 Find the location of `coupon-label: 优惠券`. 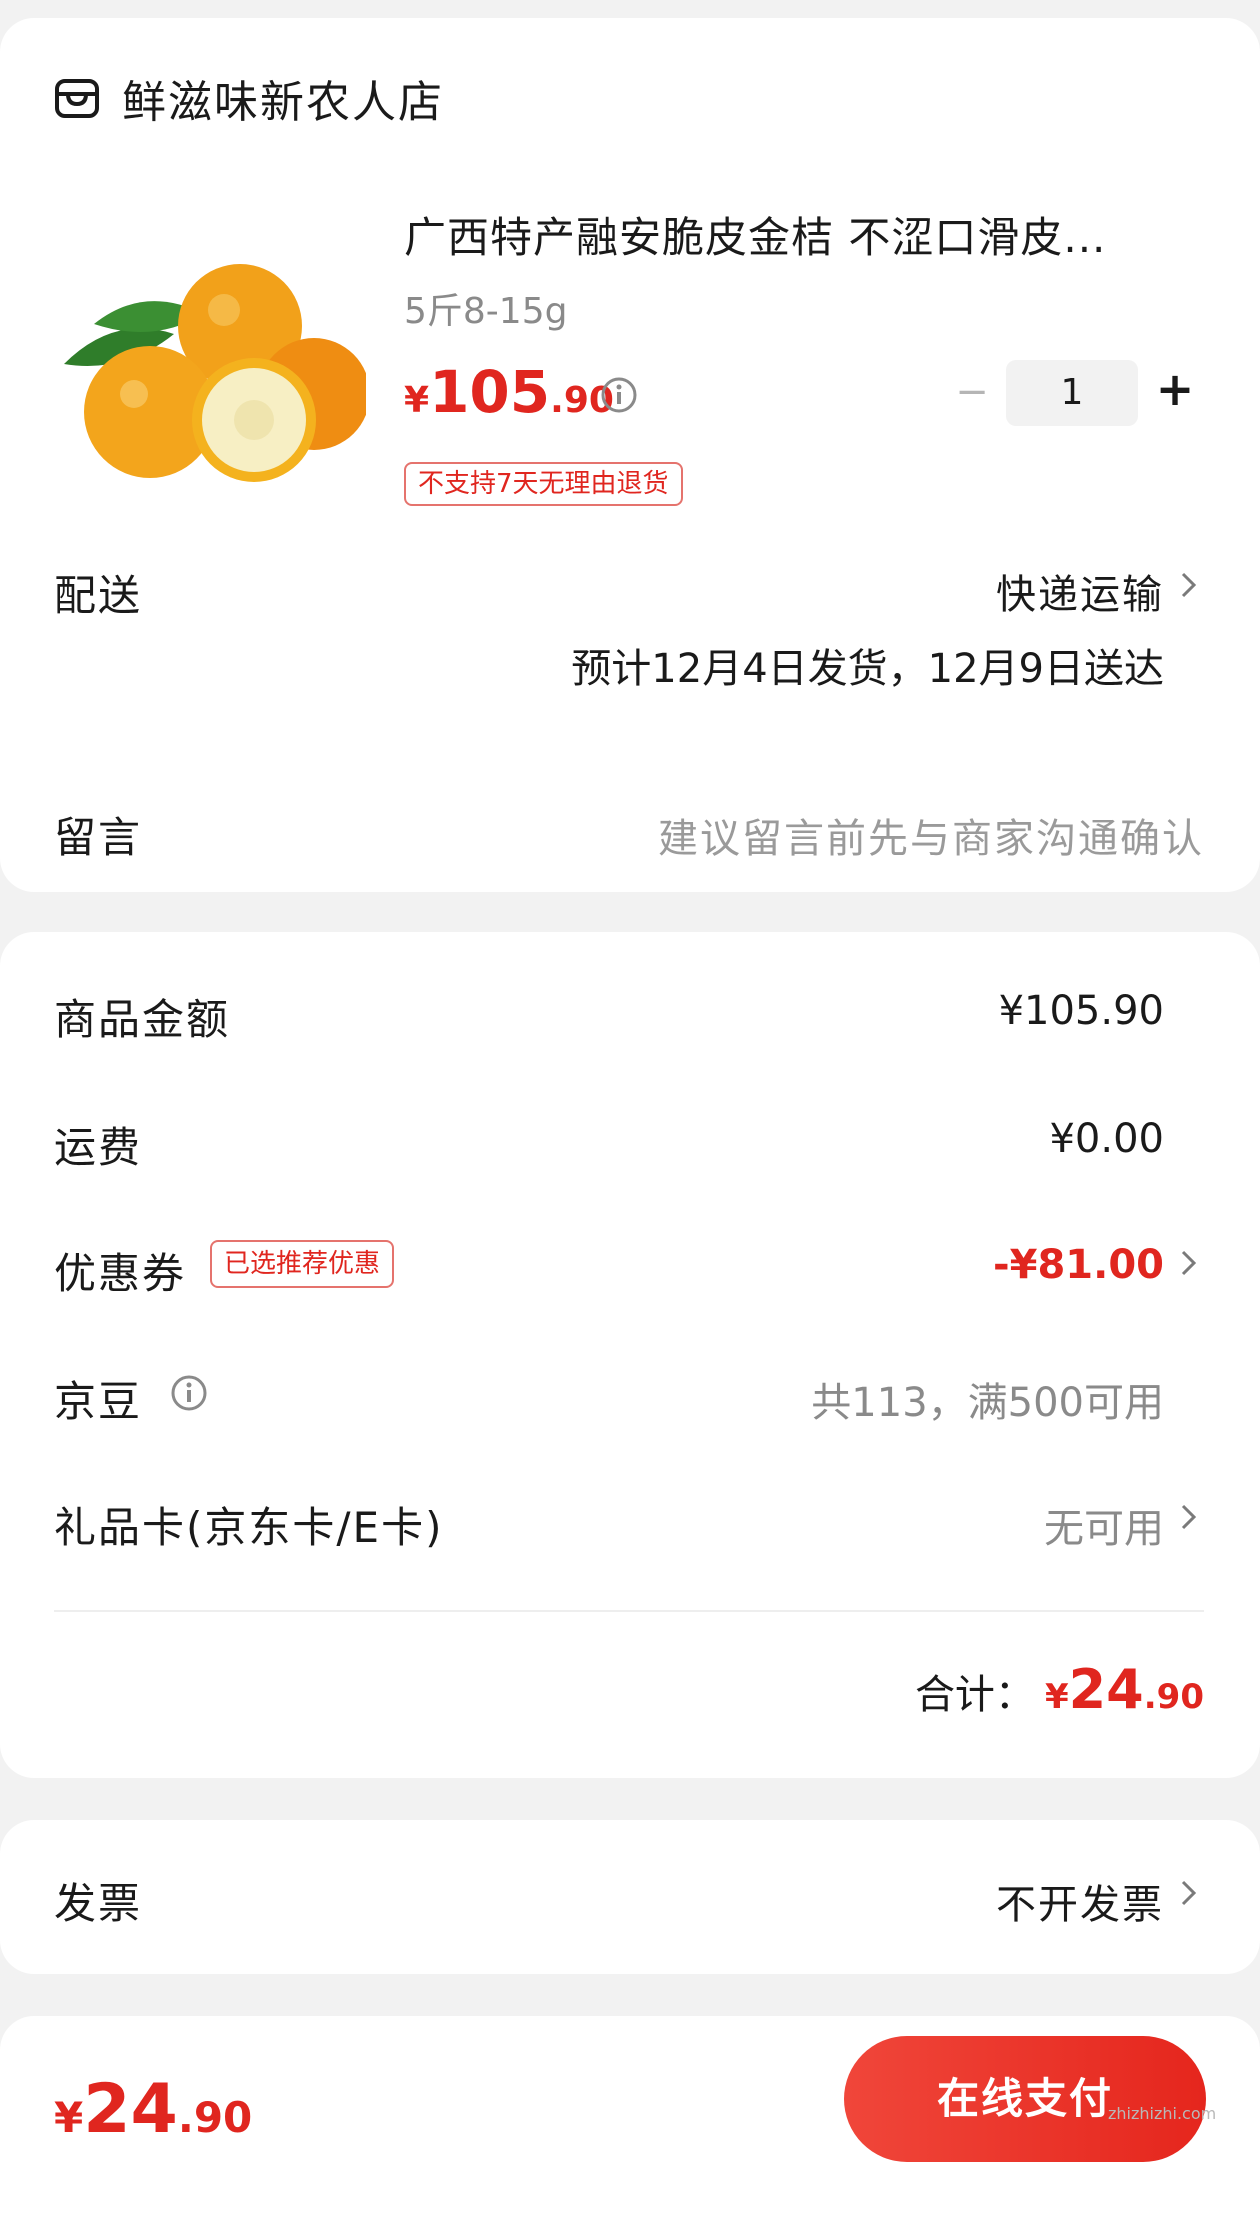

coupon-label: 优惠券 is located at coordinates (120, 1273).